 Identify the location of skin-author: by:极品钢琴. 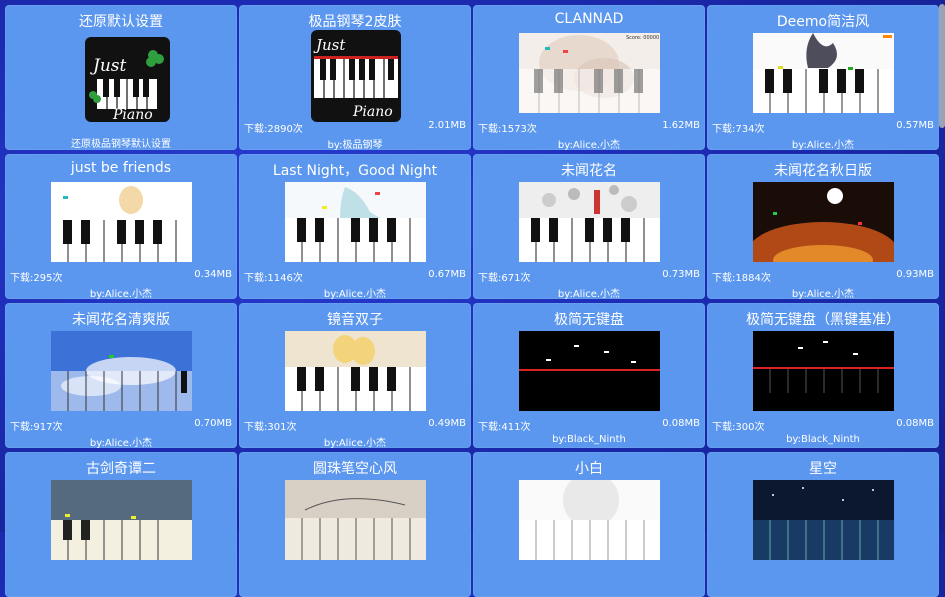
(355, 145).